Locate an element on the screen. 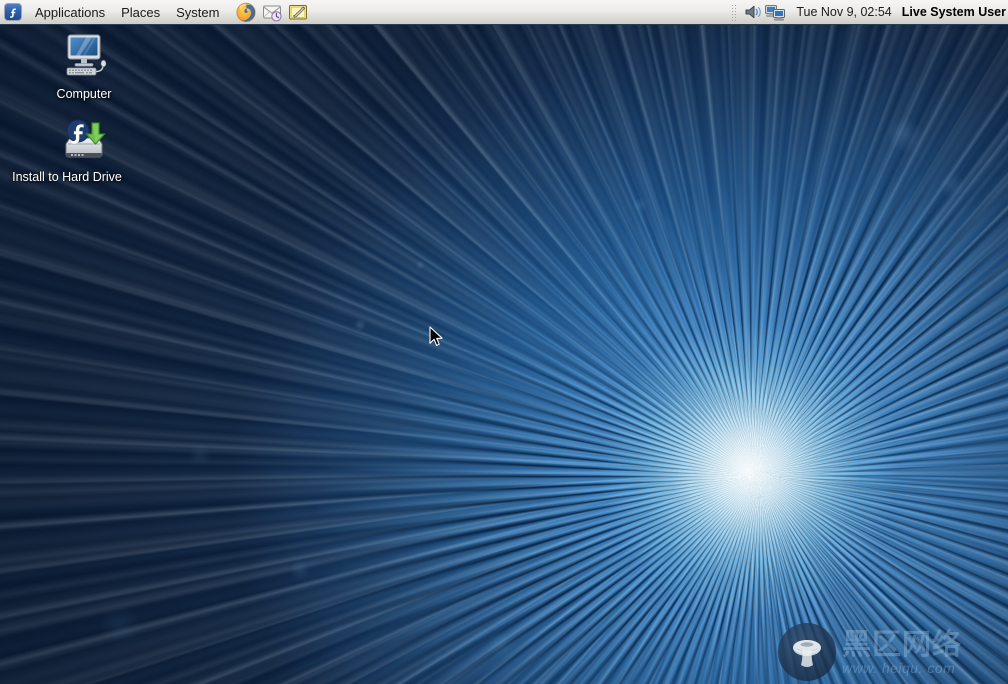  panel-right-section: Tue Nov 9, 02:54 Live System User is located at coordinates (867, 12).